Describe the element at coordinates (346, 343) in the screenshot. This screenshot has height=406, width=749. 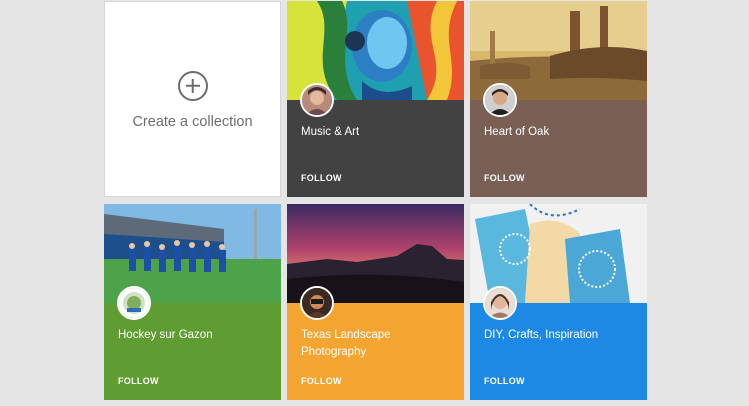
I see `collection-title: Texas Landscape Photography` at that location.